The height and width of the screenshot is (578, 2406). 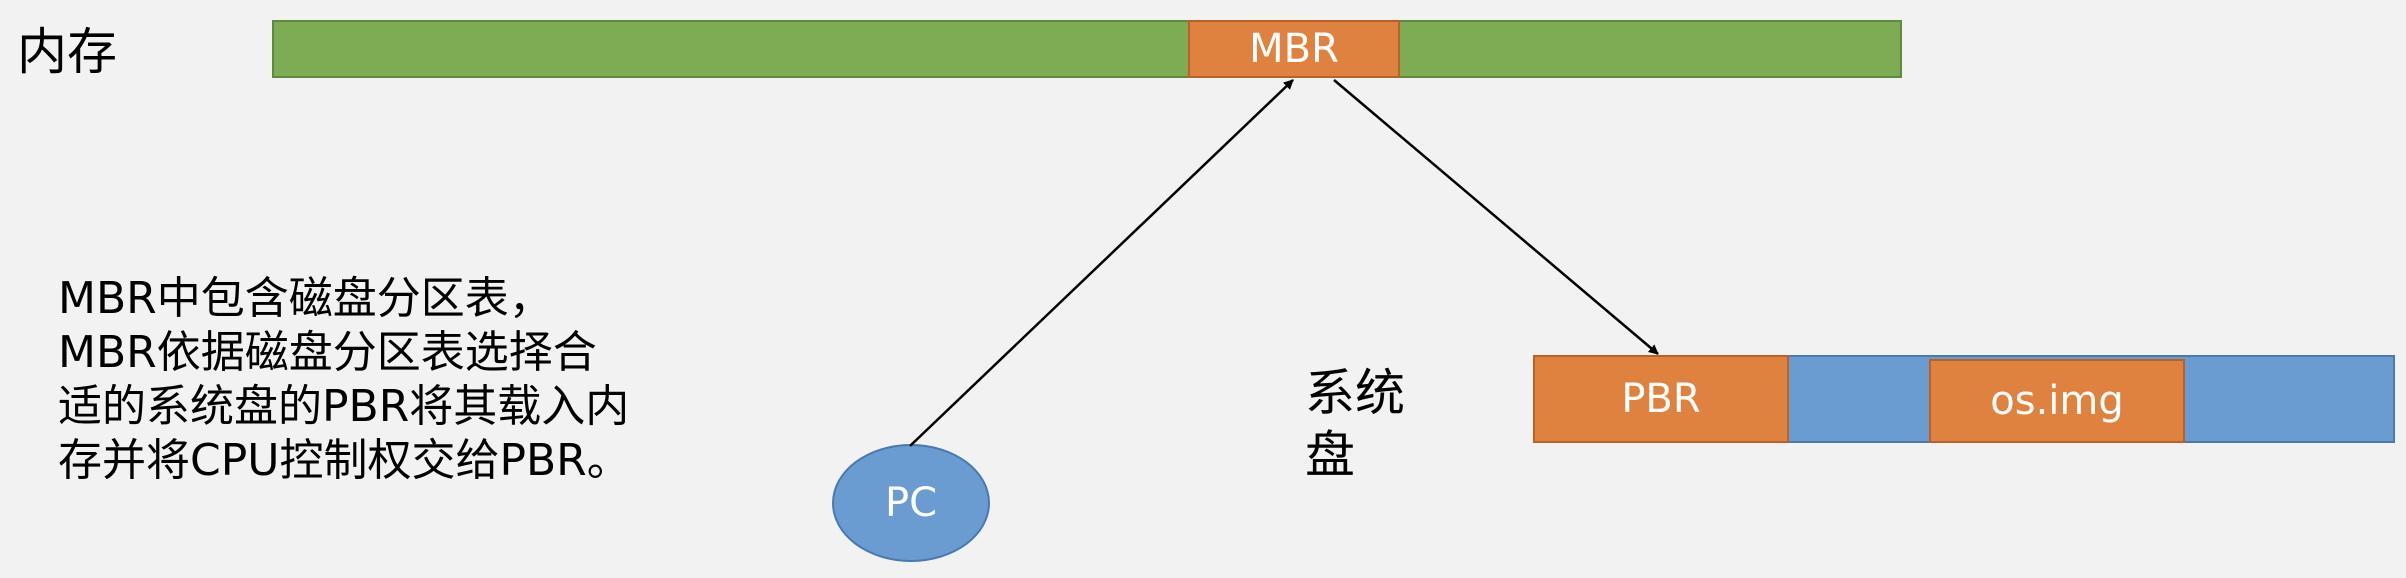 What do you see at coordinates (1496, 217) in the screenshot?
I see `mbr-to-pbr-arrow` at bounding box center [1496, 217].